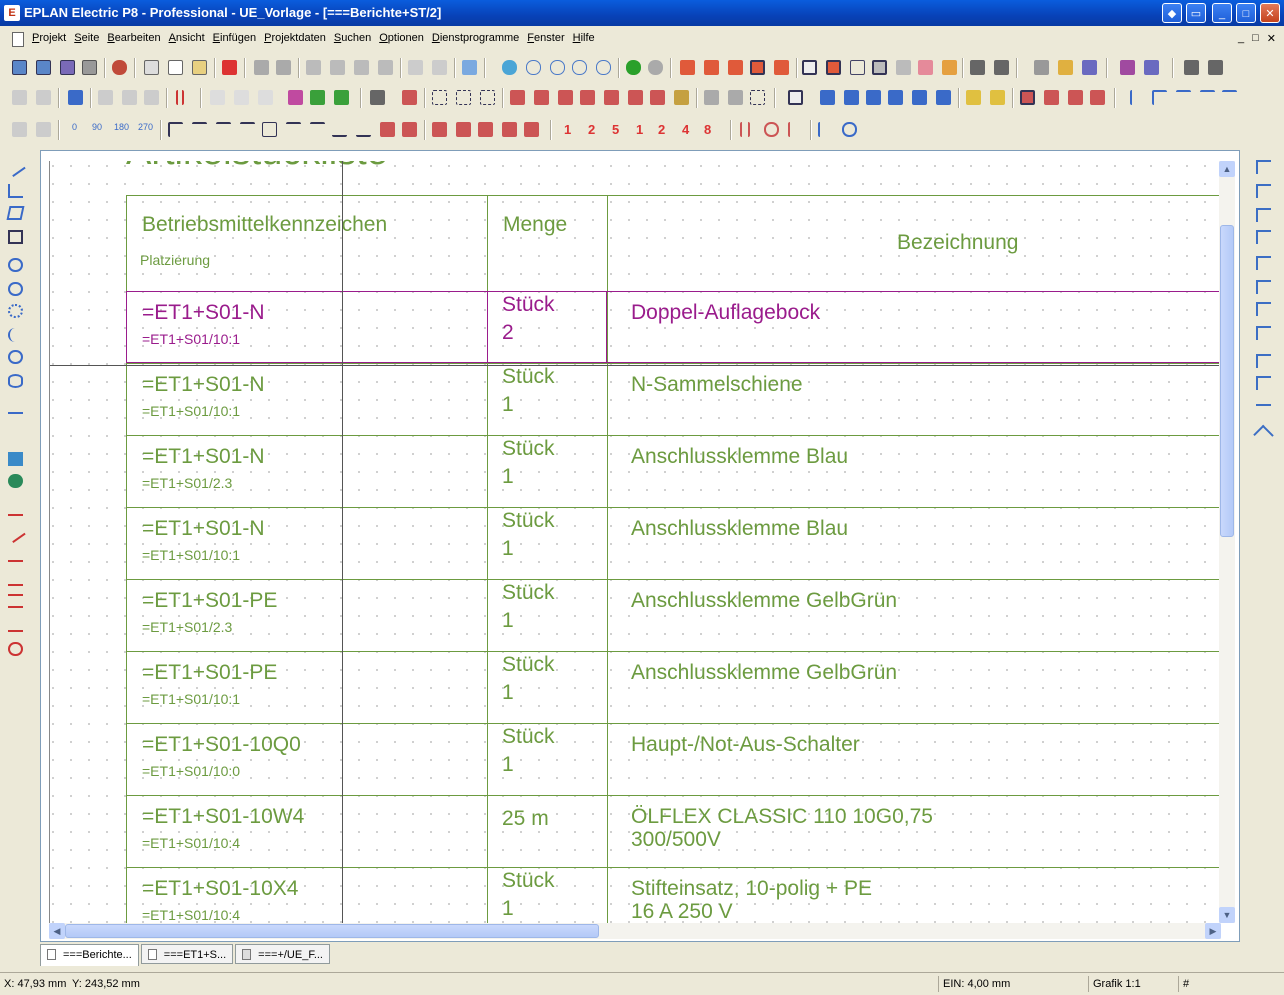  Describe the element at coordinates (745, 129) in the screenshot. I see `wire-a-icon` at that location.